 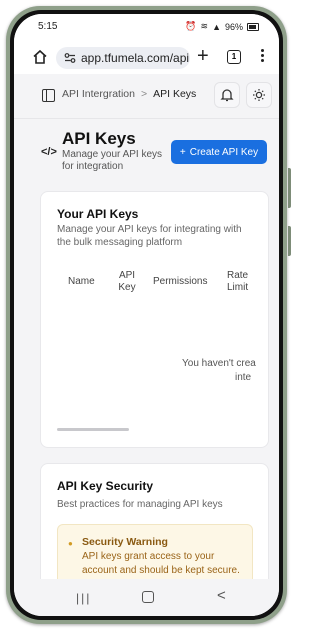 I want to click on back-icon: <, so click(x=221, y=595).